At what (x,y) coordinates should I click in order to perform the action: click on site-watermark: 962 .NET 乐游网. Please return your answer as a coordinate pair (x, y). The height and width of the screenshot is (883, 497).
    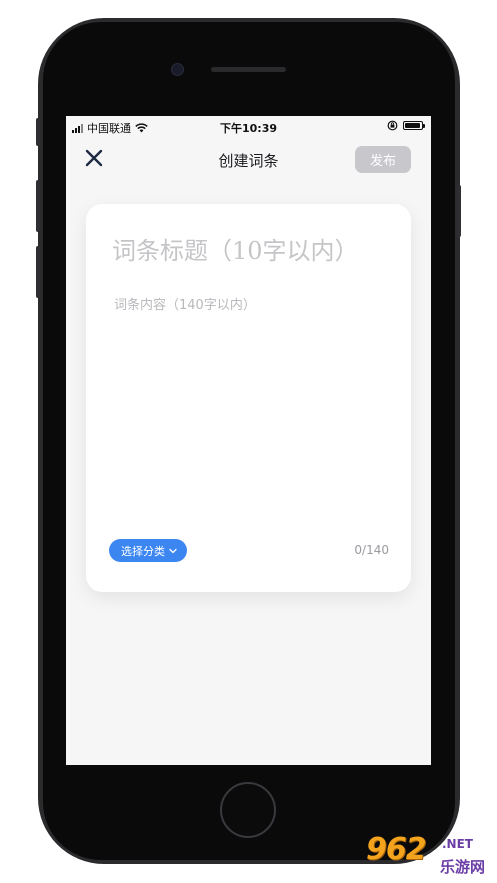
    Looking at the image, I should click on (426, 855).